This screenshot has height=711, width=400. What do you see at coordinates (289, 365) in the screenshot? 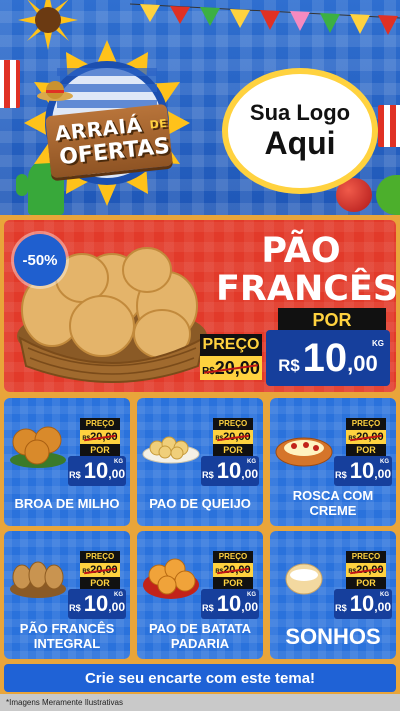
I see `featured-new-currency: R$` at bounding box center [289, 365].